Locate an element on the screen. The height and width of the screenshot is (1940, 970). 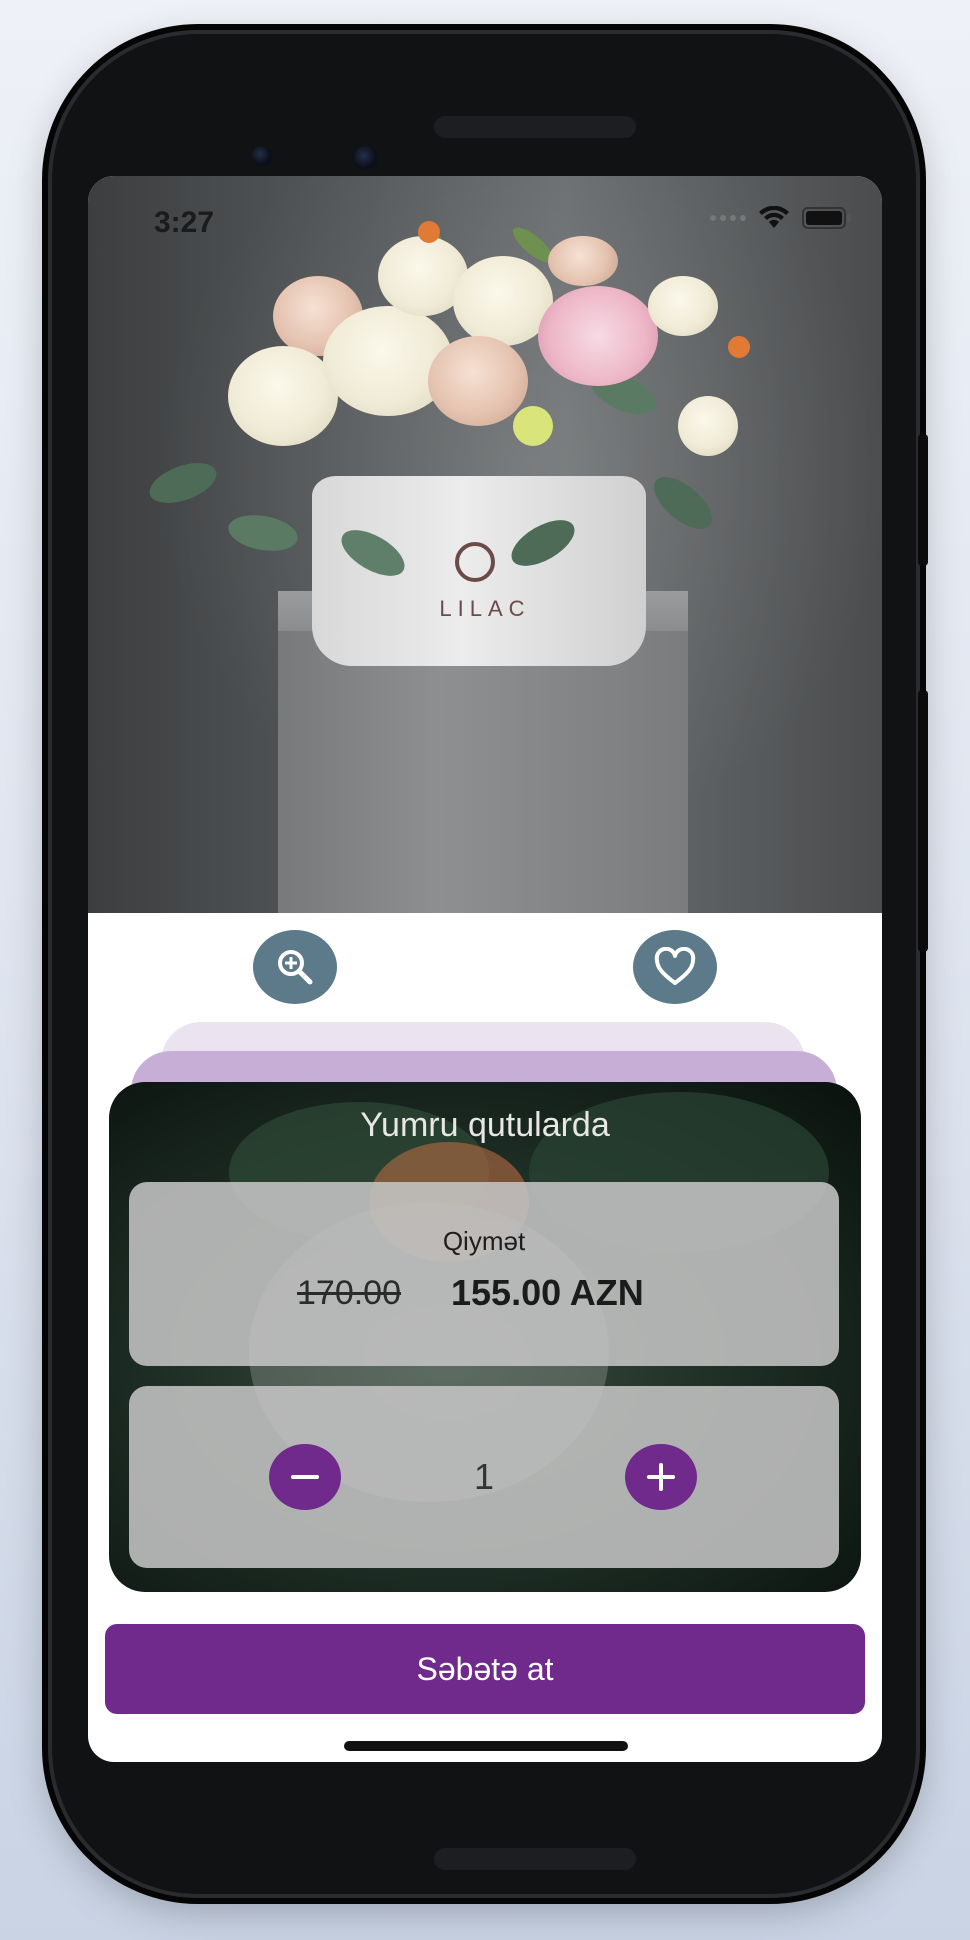
increase-quantity-button is located at coordinates (661, 1477).